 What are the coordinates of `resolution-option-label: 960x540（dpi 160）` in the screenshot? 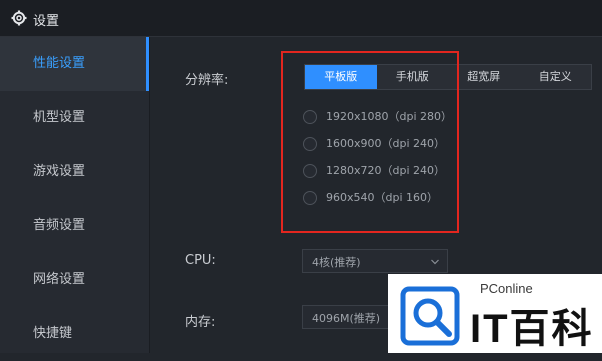 It's located at (382, 197).